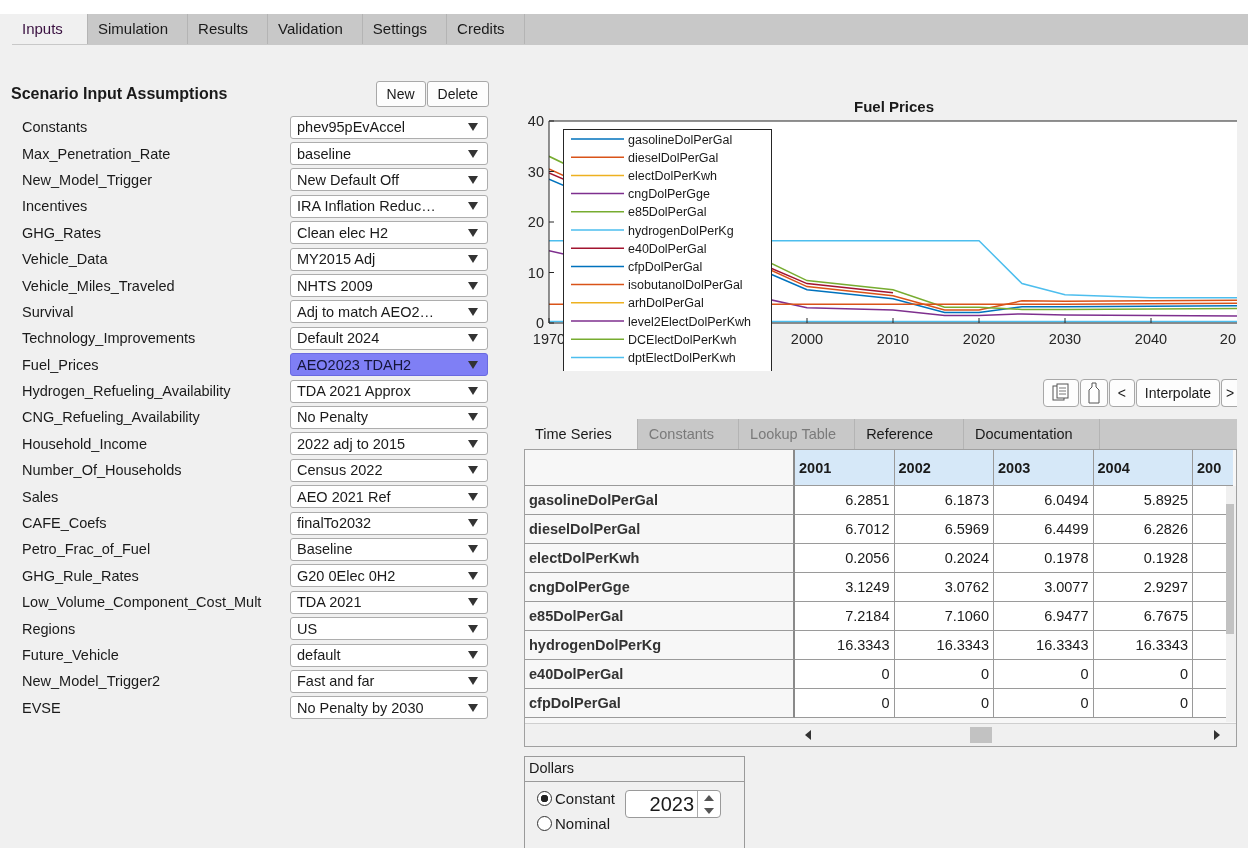  I want to click on dropdown-value: finalTo2032, so click(334, 523).